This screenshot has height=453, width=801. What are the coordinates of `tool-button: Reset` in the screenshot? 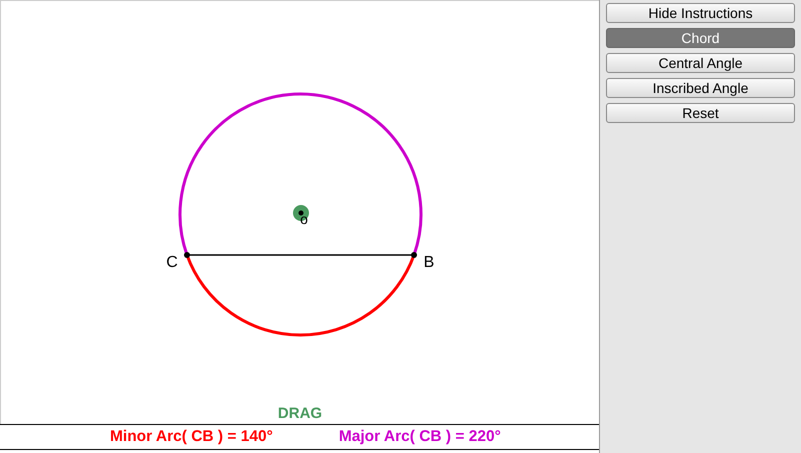 It's located at (700, 113).